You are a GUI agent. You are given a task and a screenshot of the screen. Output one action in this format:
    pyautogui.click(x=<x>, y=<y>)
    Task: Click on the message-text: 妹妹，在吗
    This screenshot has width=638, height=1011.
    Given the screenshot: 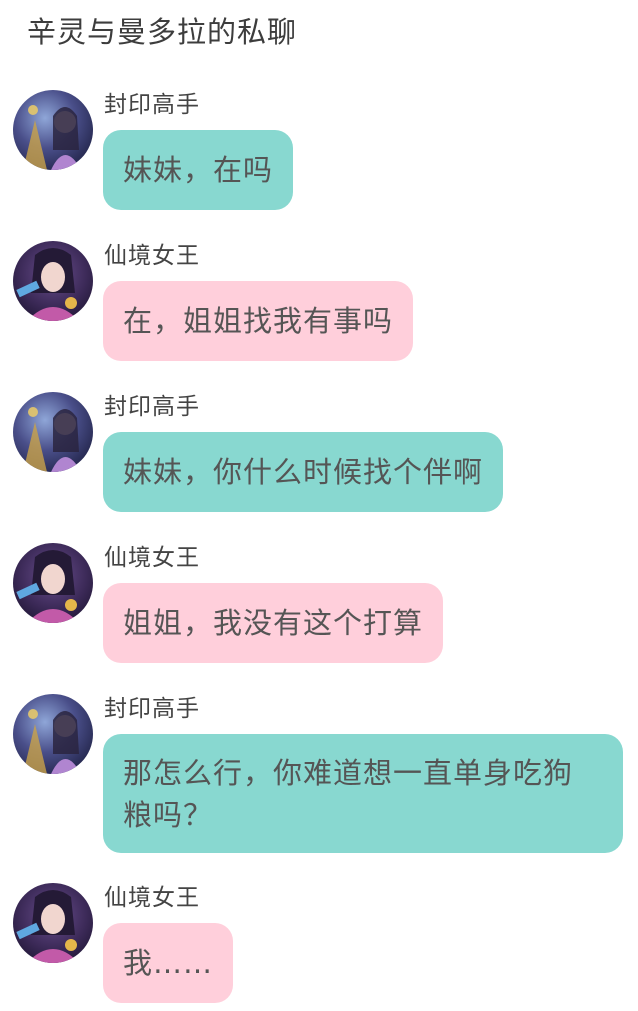 What is the action you would take?
    pyautogui.click(x=198, y=170)
    